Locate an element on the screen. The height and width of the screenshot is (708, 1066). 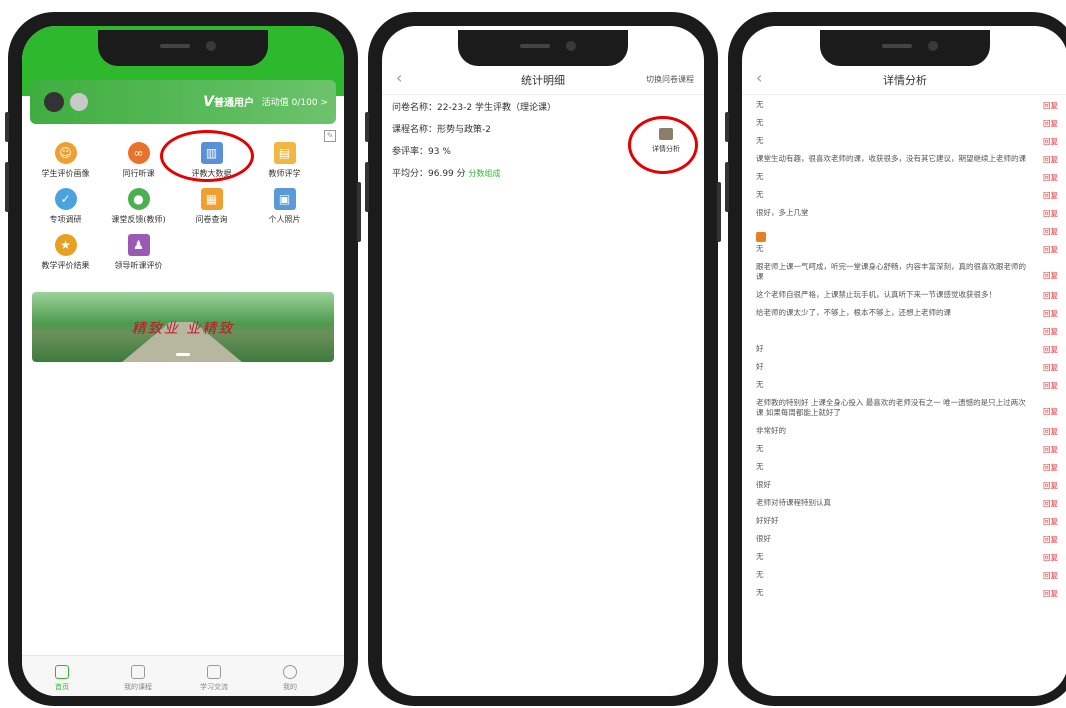
highlight-circle is located at coordinates (663, 145).